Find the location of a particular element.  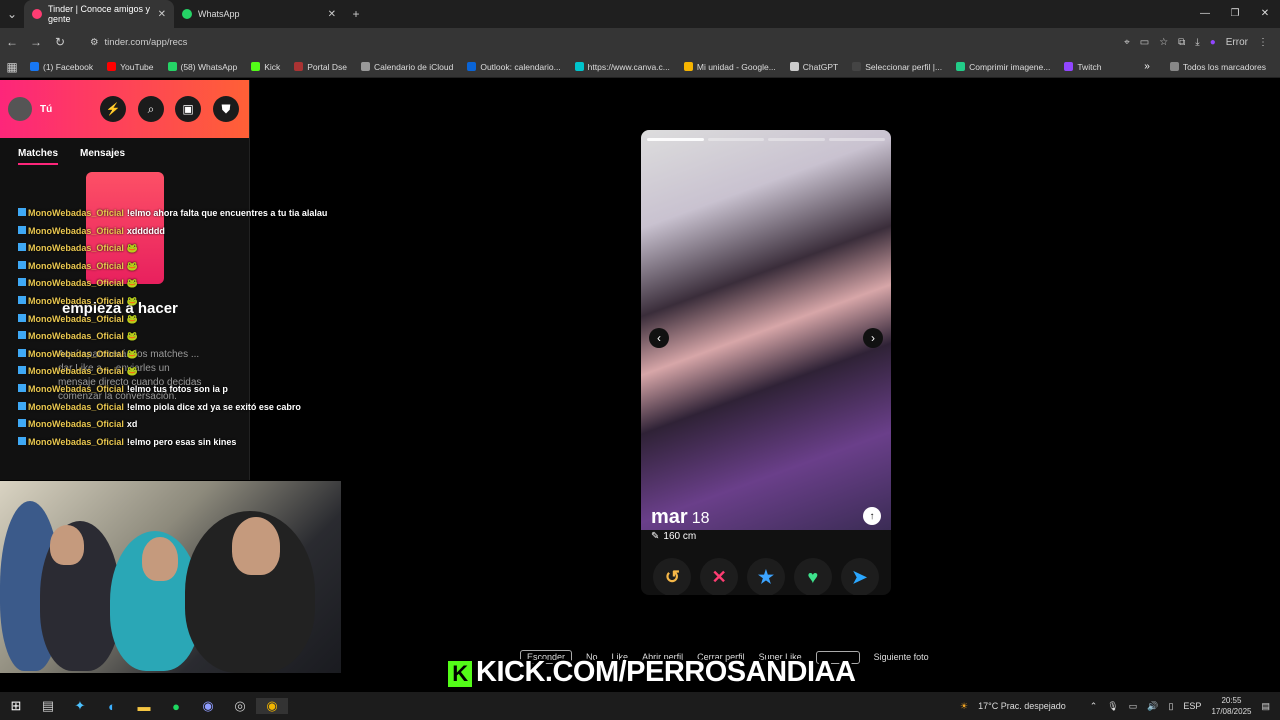

edge-icon: ◐ is located at coordinates (112, 706).